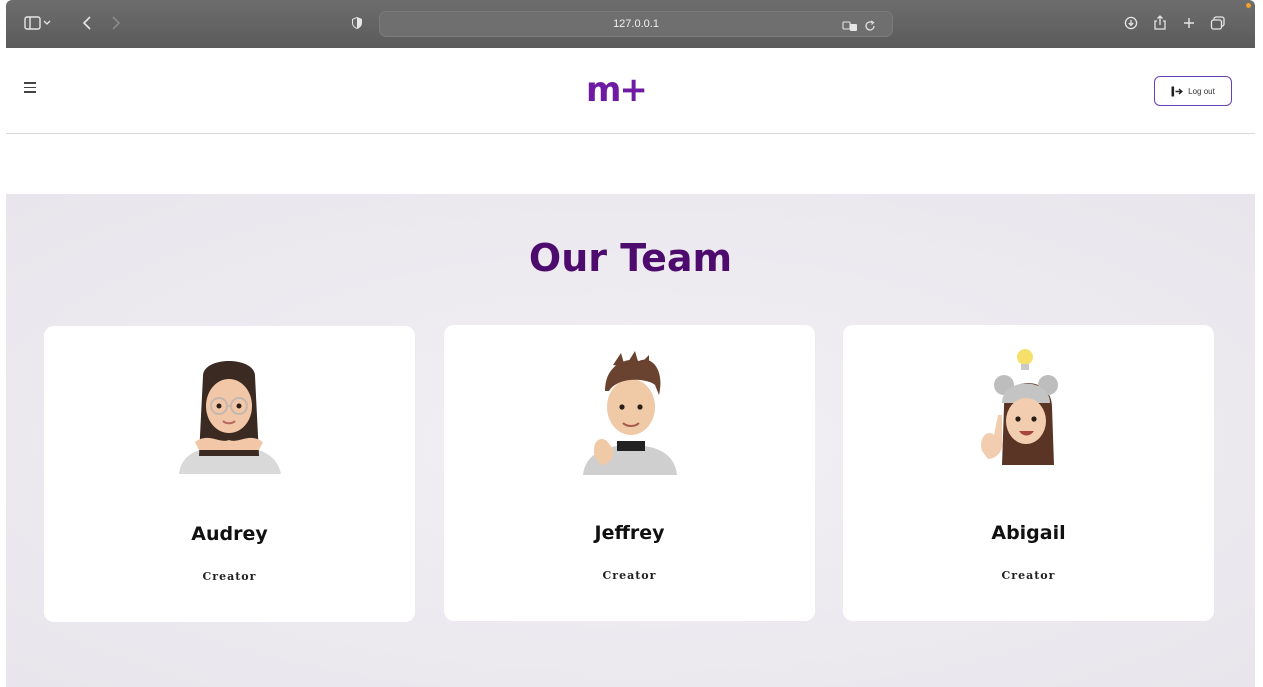 This screenshot has height=687, width=1263. What do you see at coordinates (357, 23) in the screenshot?
I see `privacy-shield-icon` at bounding box center [357, 23].